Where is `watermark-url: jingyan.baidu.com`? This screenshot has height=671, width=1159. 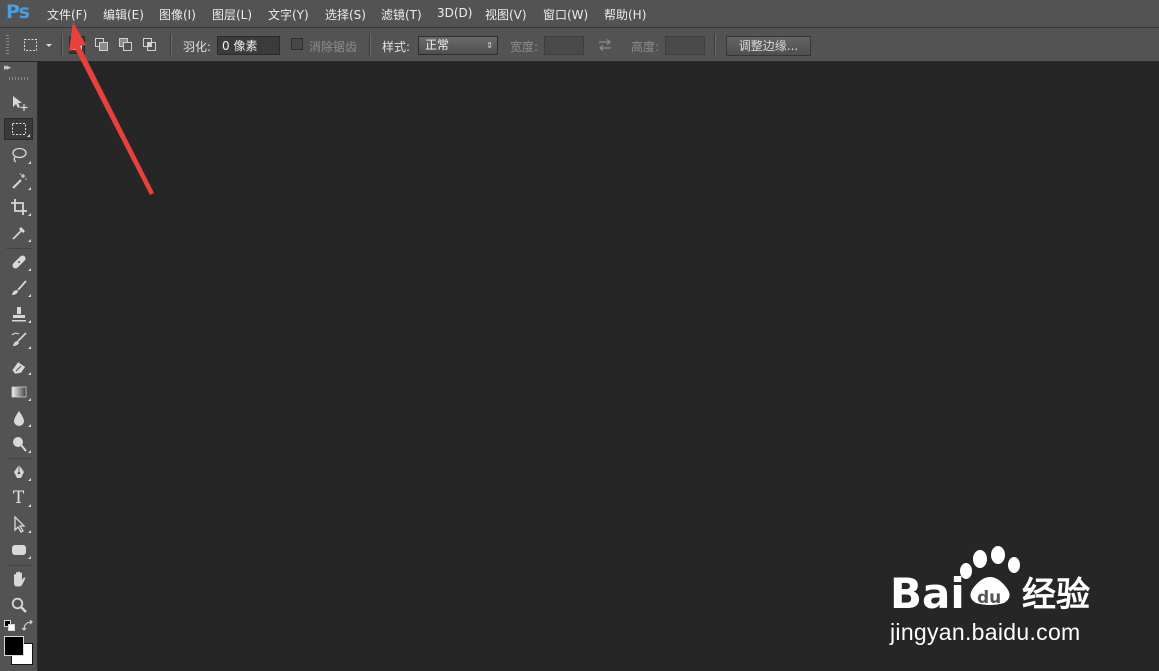
watermark-url: jingyan.baidu.com is located at coordinates (985, 632).